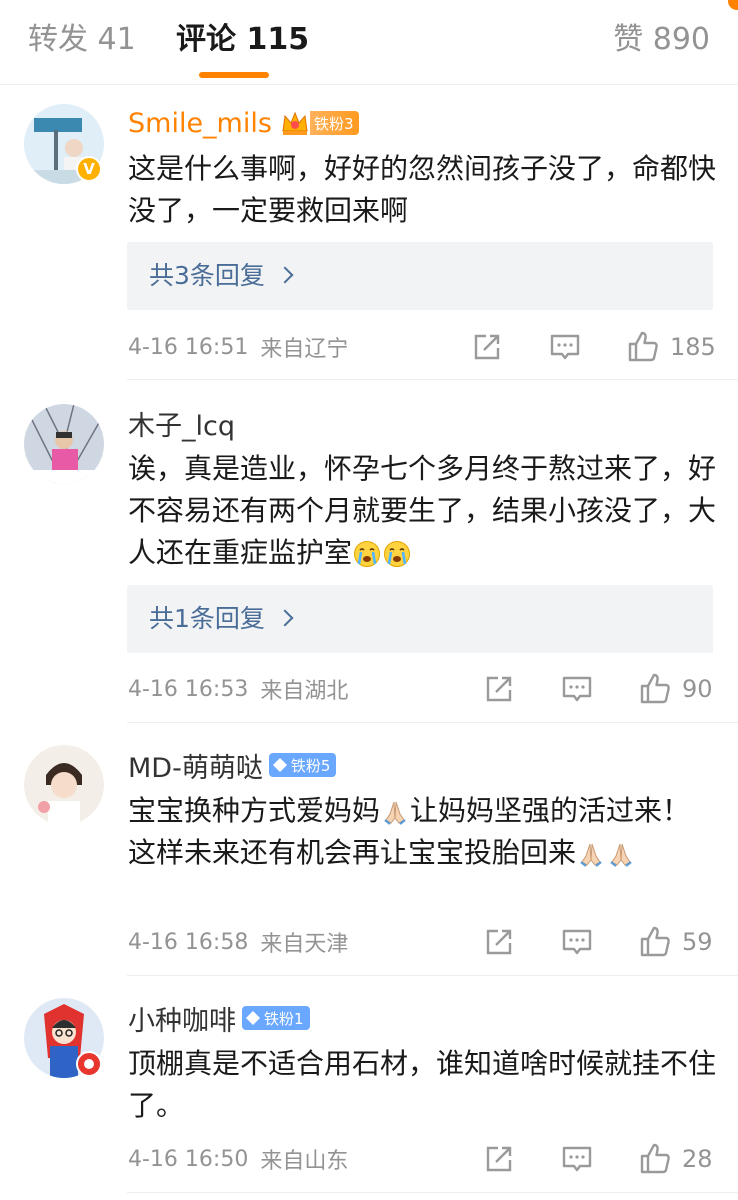 The image size is (738, 1200). I want to click on tab-repost: 转发 41, so click(82, 40).